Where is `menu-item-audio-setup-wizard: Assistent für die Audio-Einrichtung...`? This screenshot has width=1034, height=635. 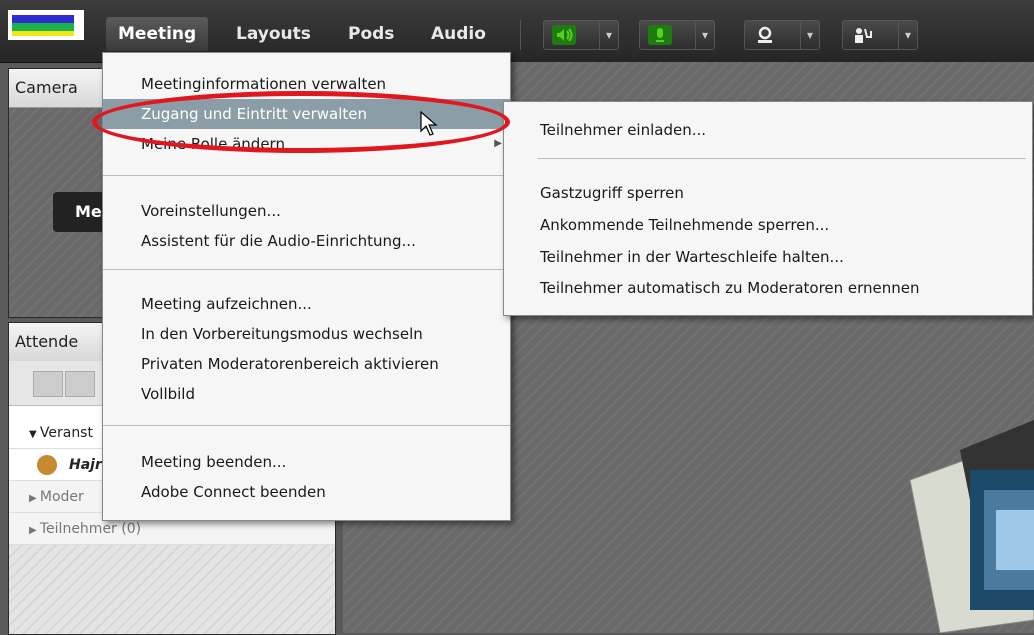 menu-item-audio-setup-wizard: Assistent für die Audio-Einrichtung... is located at coordinates (306, 241).